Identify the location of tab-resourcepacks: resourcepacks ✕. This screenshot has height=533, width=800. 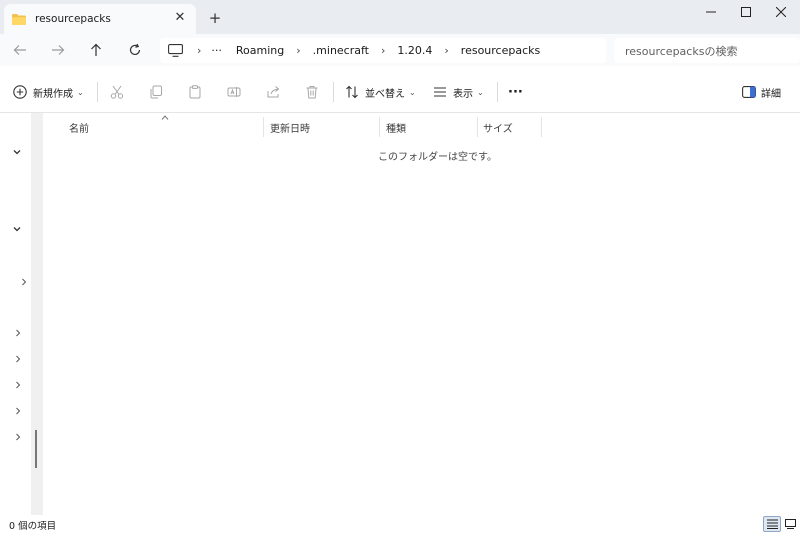
(100, 19).